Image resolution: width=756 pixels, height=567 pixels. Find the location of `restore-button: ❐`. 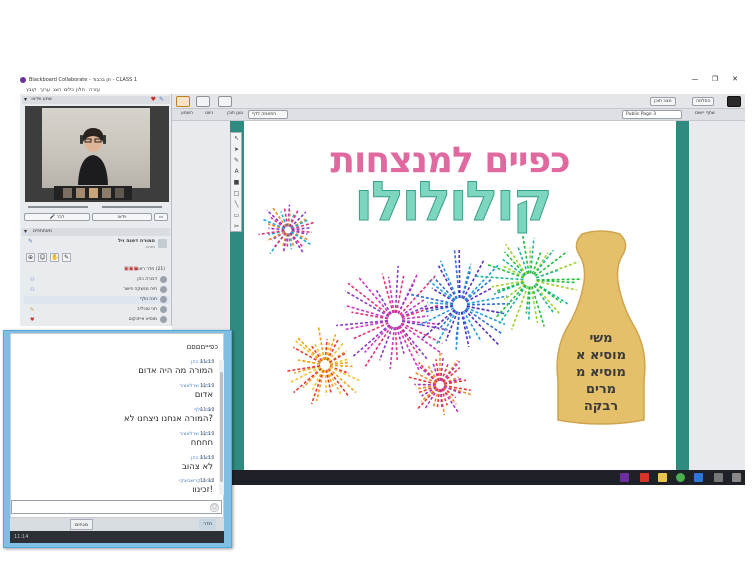

restore-button: ❐ is located at coordinates (715, 80).